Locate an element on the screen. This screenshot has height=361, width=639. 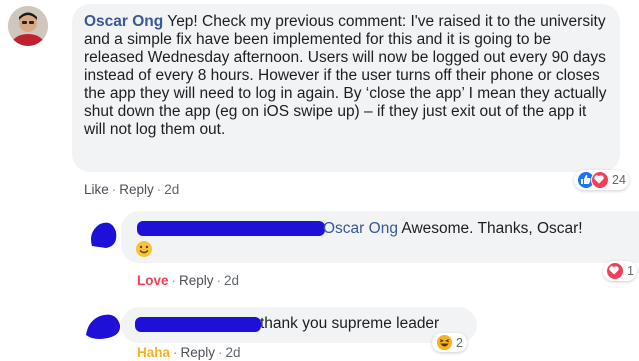
reply-bubble: thank you supreme leader is located at coordinates (299, 325).